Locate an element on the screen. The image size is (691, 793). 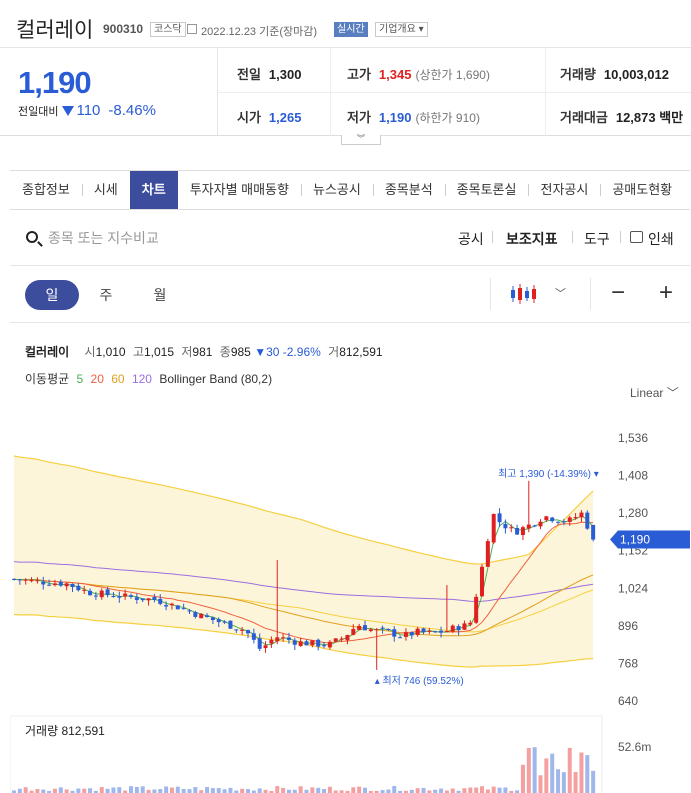
disclosure-button: 공시 is located at coordinates (471, 239).